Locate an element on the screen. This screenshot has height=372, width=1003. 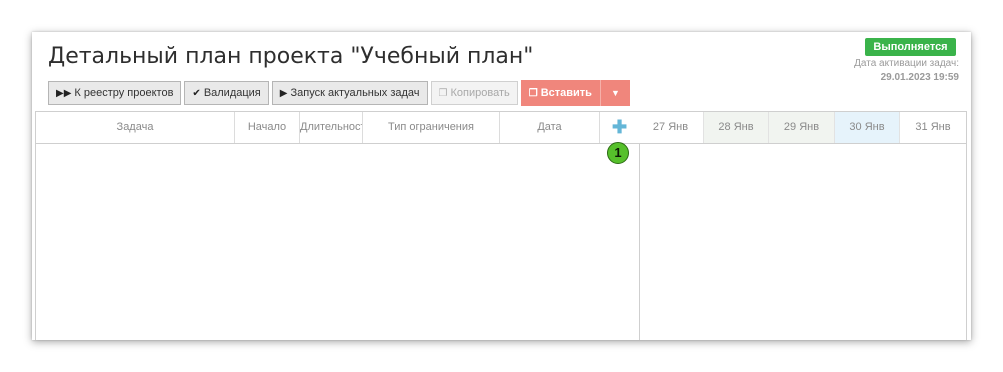
copy-icon: ❐ is located at coordinates (443, 93).